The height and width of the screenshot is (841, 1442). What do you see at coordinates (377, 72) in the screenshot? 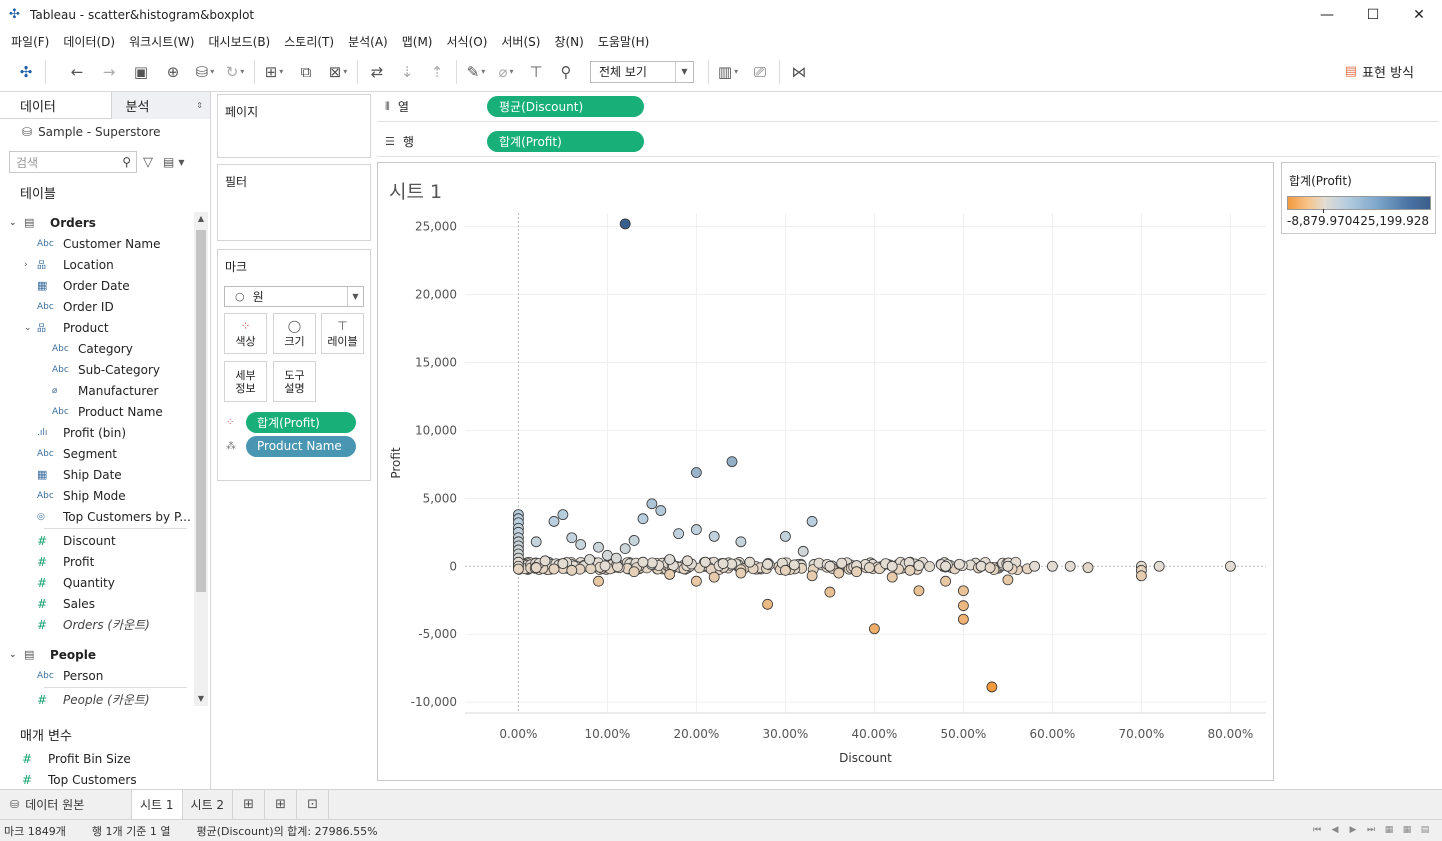
I see `swap-rows-columns-icon: ⇄` at bounding box center [377, 72].